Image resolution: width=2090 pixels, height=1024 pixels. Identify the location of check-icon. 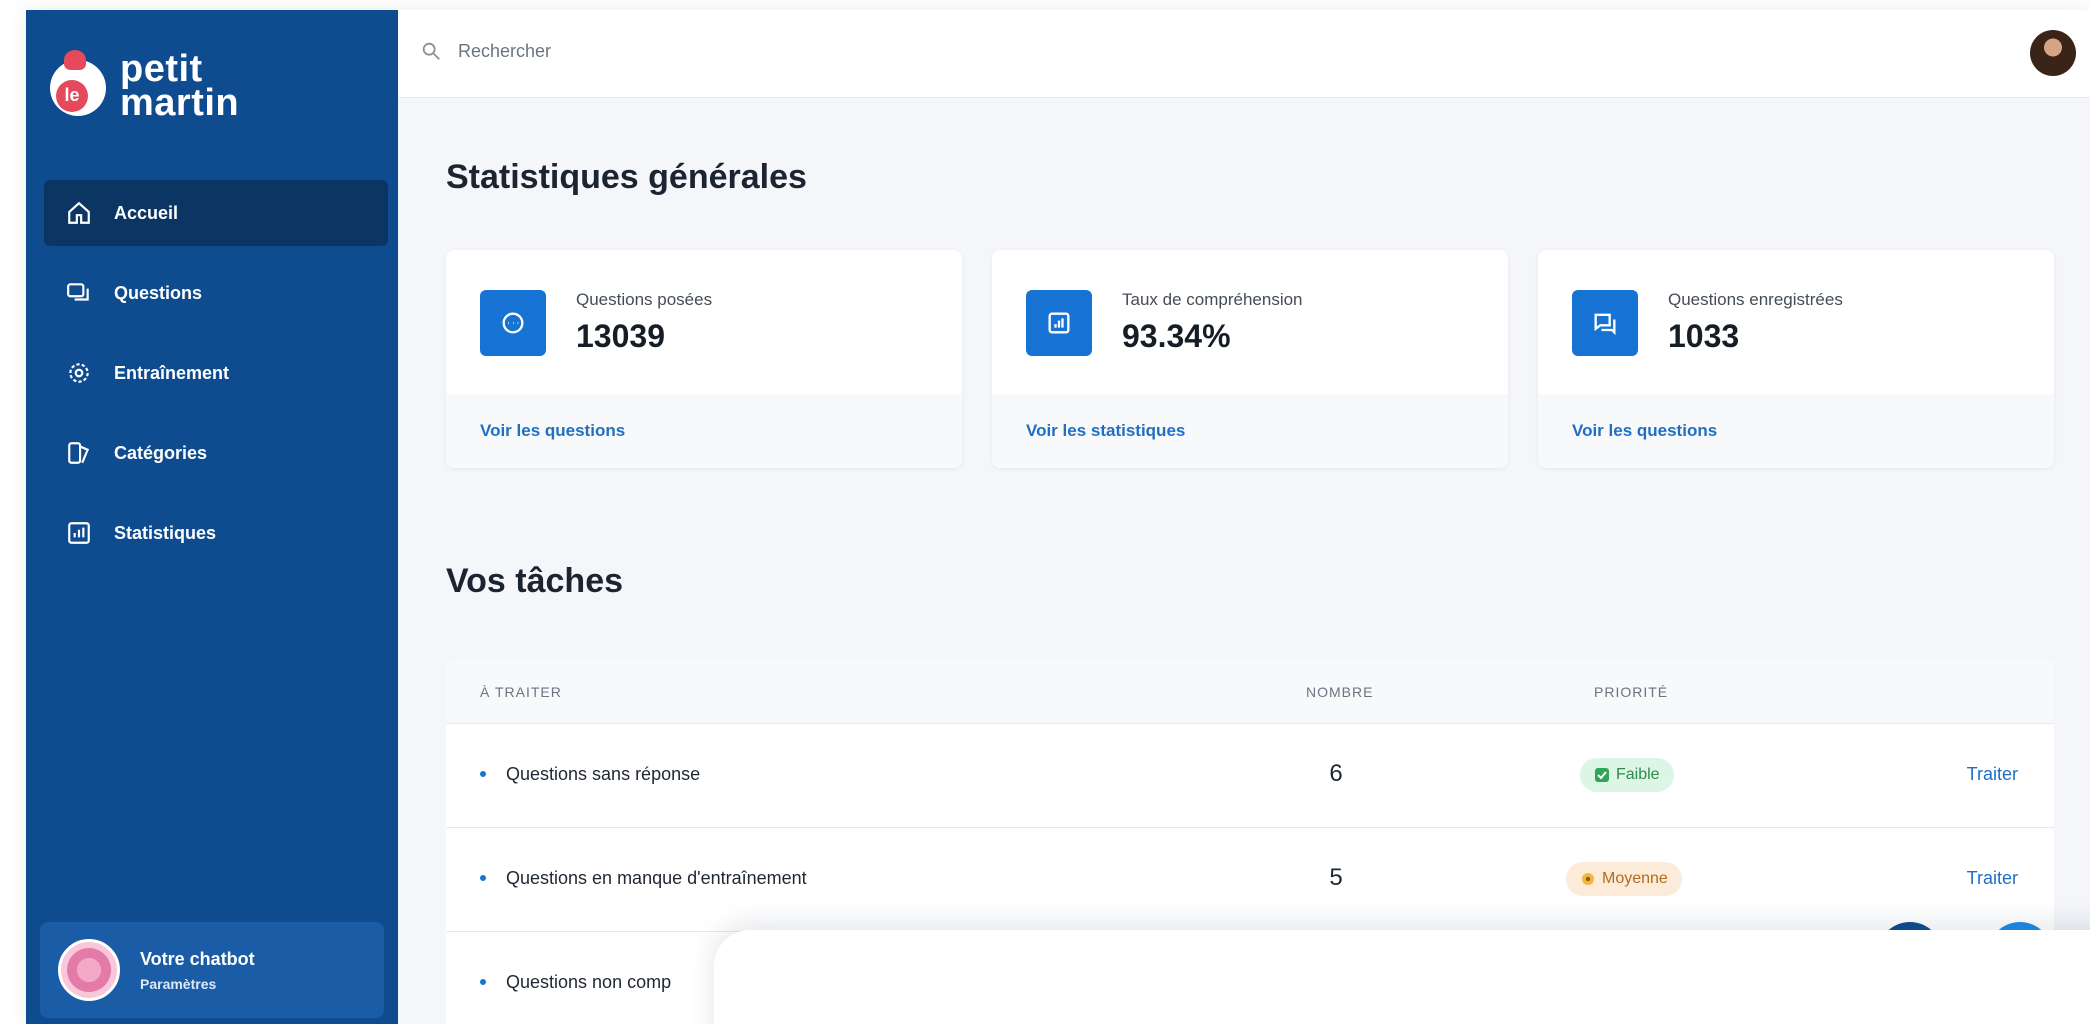
(1602, 775).